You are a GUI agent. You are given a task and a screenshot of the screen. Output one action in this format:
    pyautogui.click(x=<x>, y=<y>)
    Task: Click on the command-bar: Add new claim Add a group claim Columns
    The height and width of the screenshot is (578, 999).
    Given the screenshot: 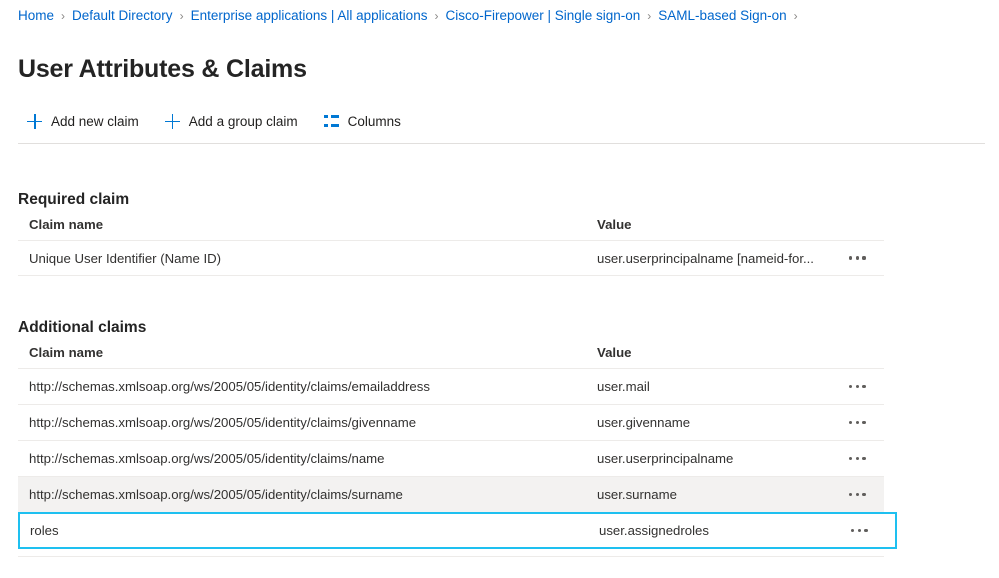 What is the action you would take?
    pyautogui.click(x=218, y=121)
    